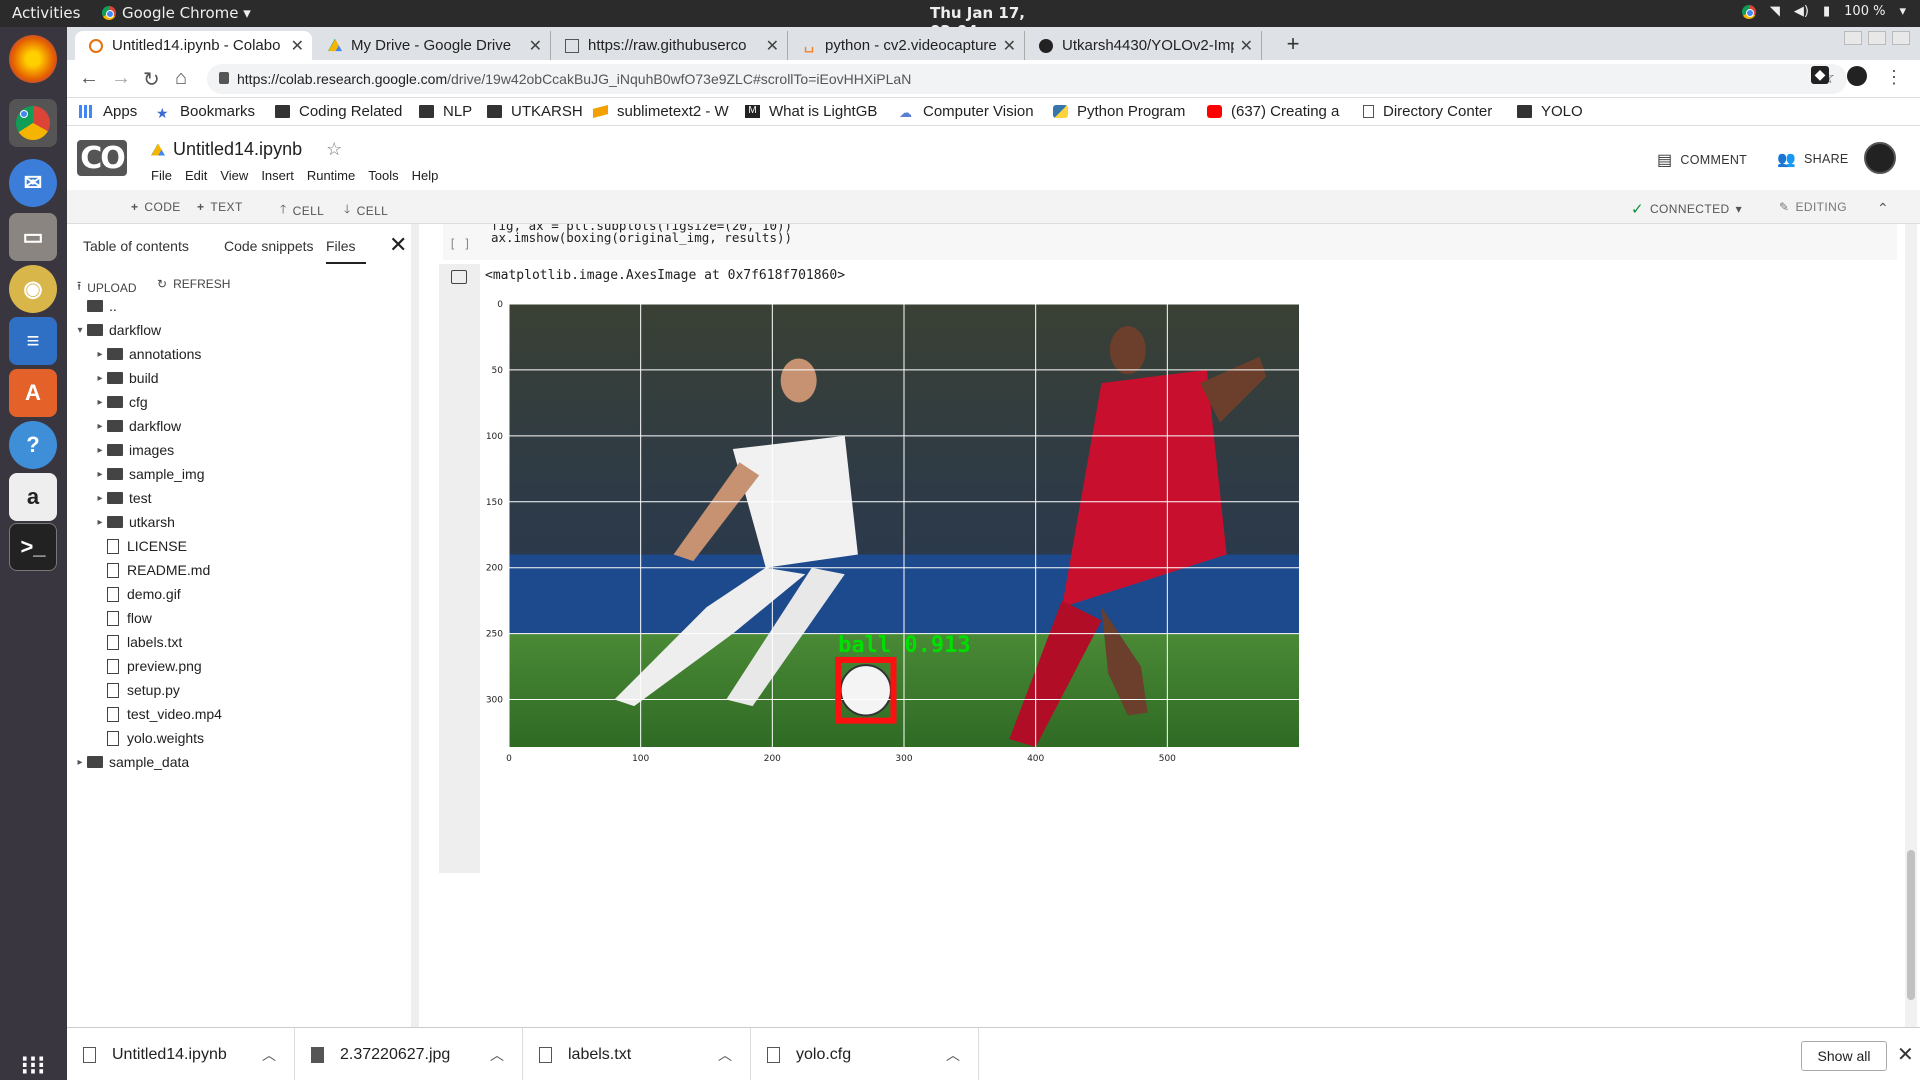 This screenshot has height=1080, width=1920. Describe the element at coordinates (102, 158) in the screenshot. I see `colab-logo: CO` at that location.